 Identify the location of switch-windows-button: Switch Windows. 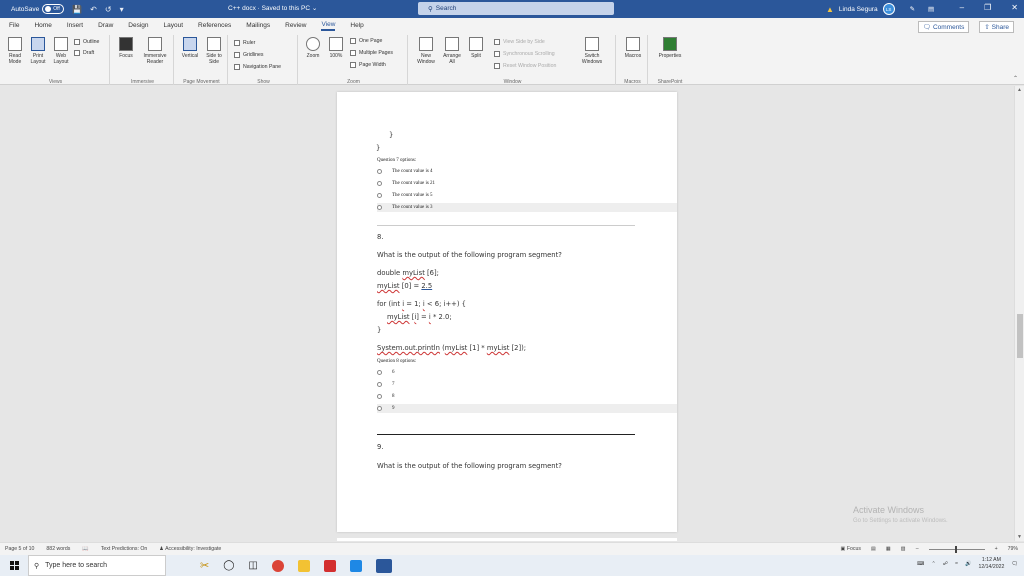
(592, 51).